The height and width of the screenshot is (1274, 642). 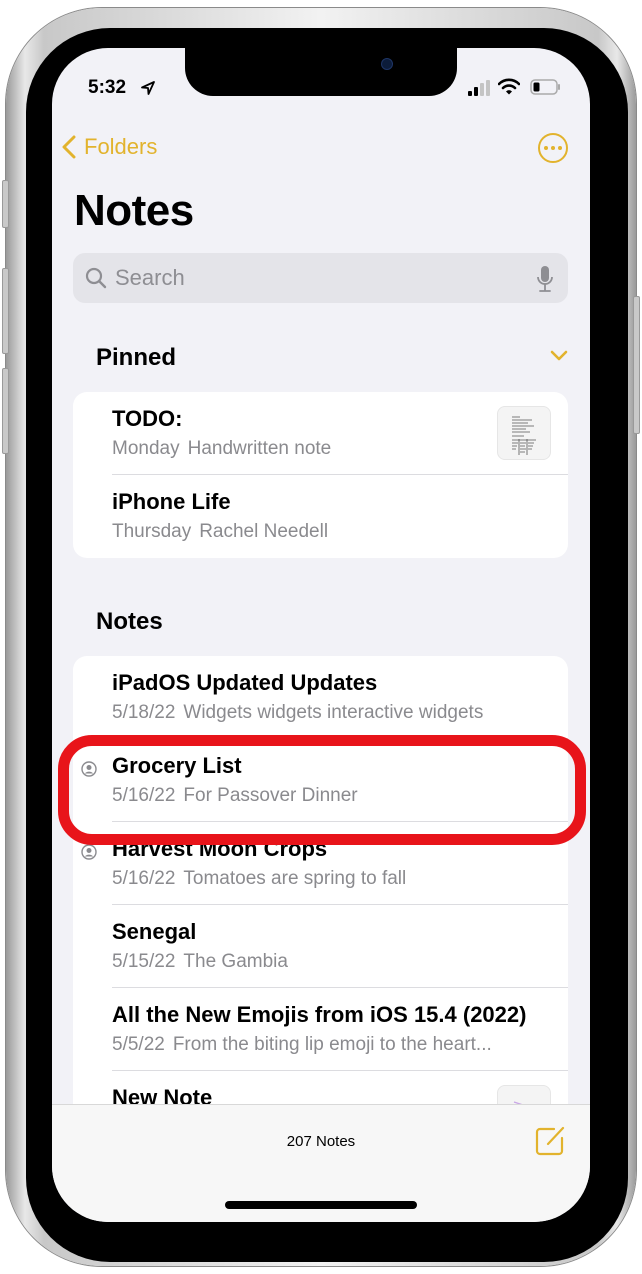 I want to click on note-date: Thursday, so click(x=152, y=531).